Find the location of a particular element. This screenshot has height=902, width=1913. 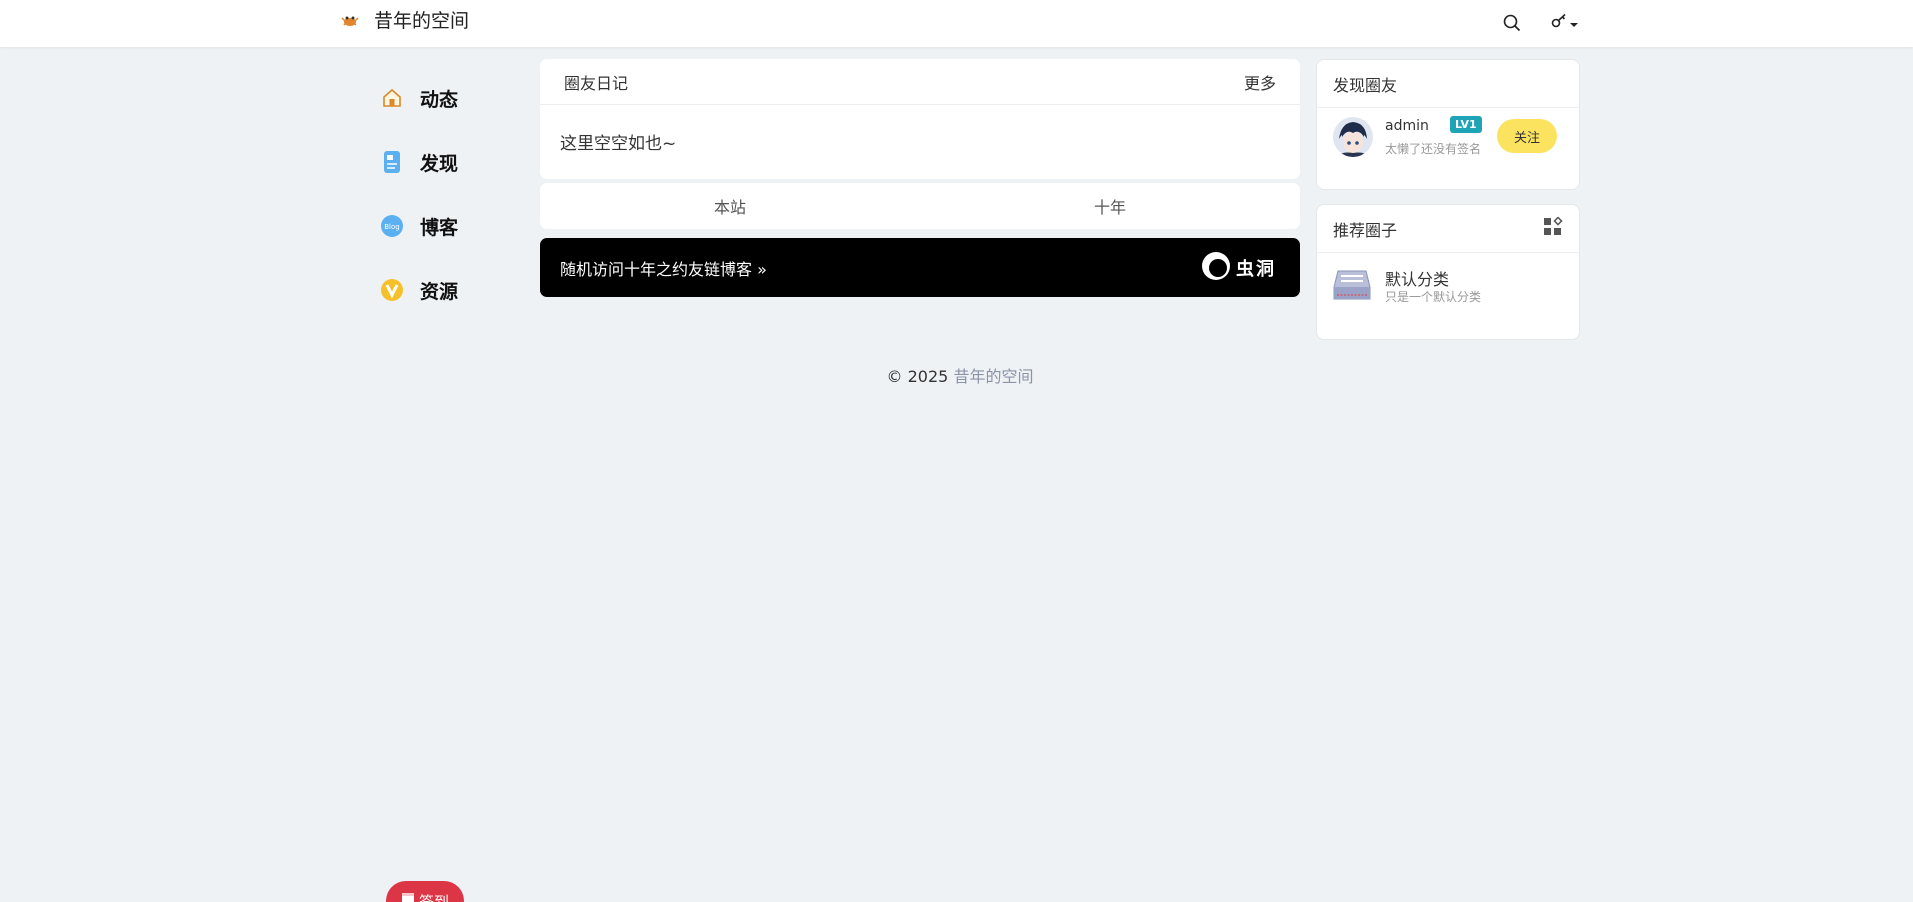

more-link: 更多 is located at coordinates (1260, 82).